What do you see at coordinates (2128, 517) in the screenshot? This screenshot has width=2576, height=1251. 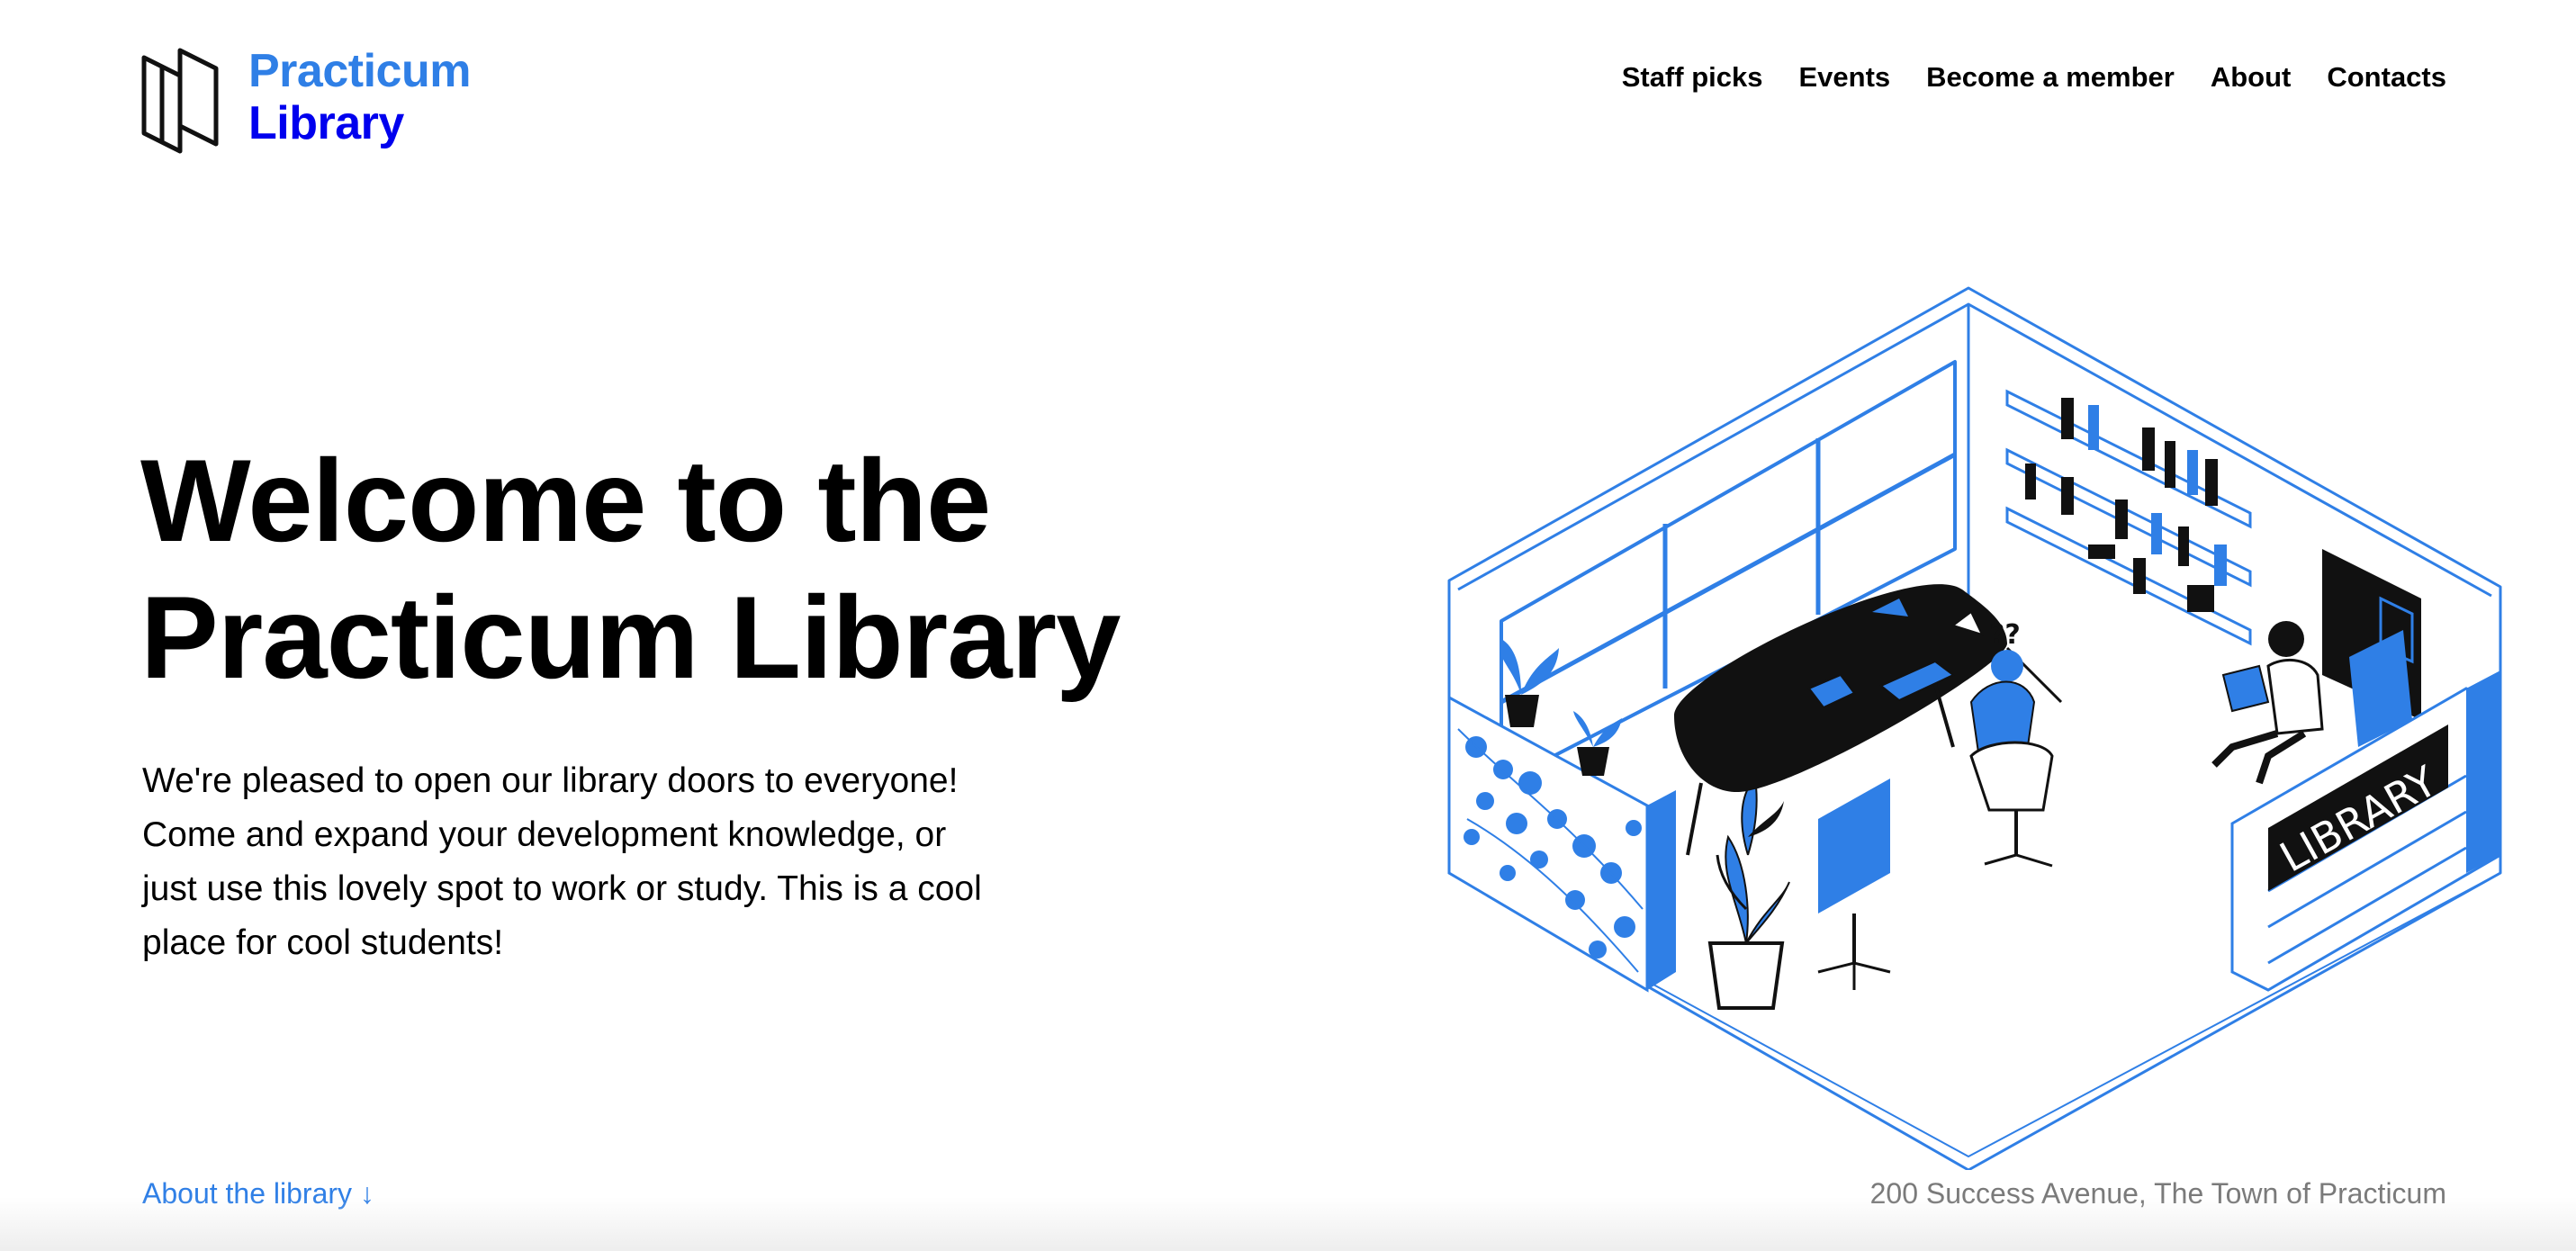 I see `bookshelves` at bounding box center [2128, 517].